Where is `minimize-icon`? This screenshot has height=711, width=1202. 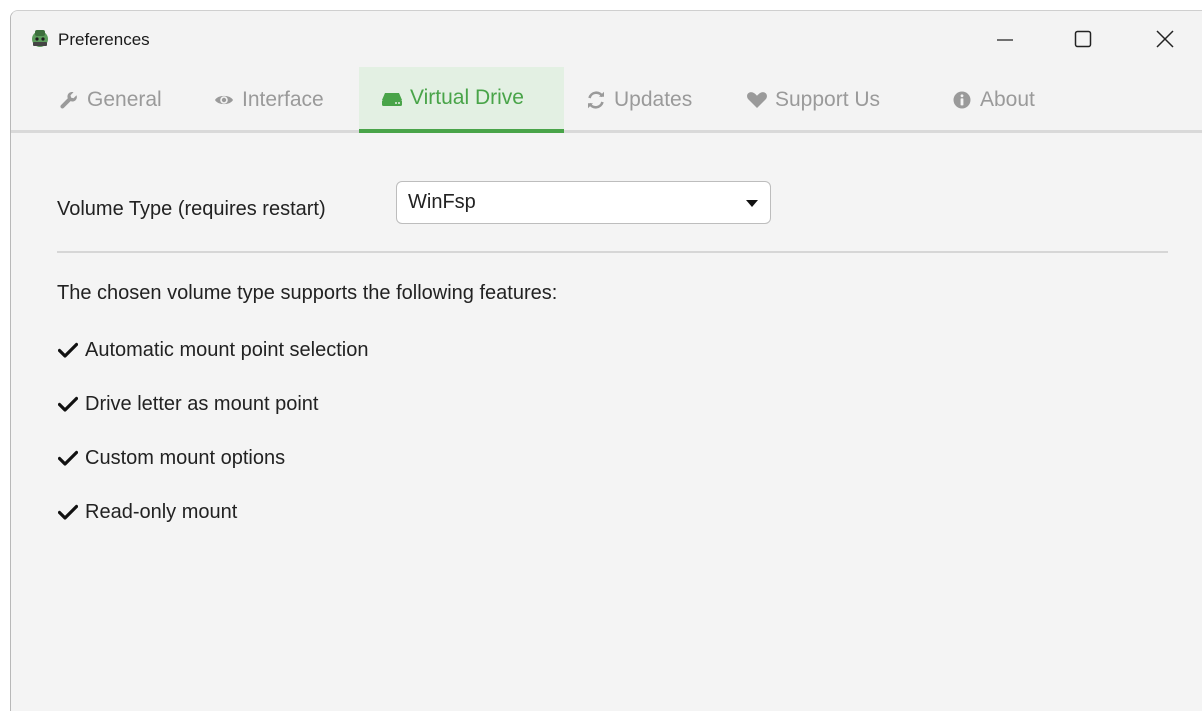 minimize-icon is located at coordinates (1005, 40).